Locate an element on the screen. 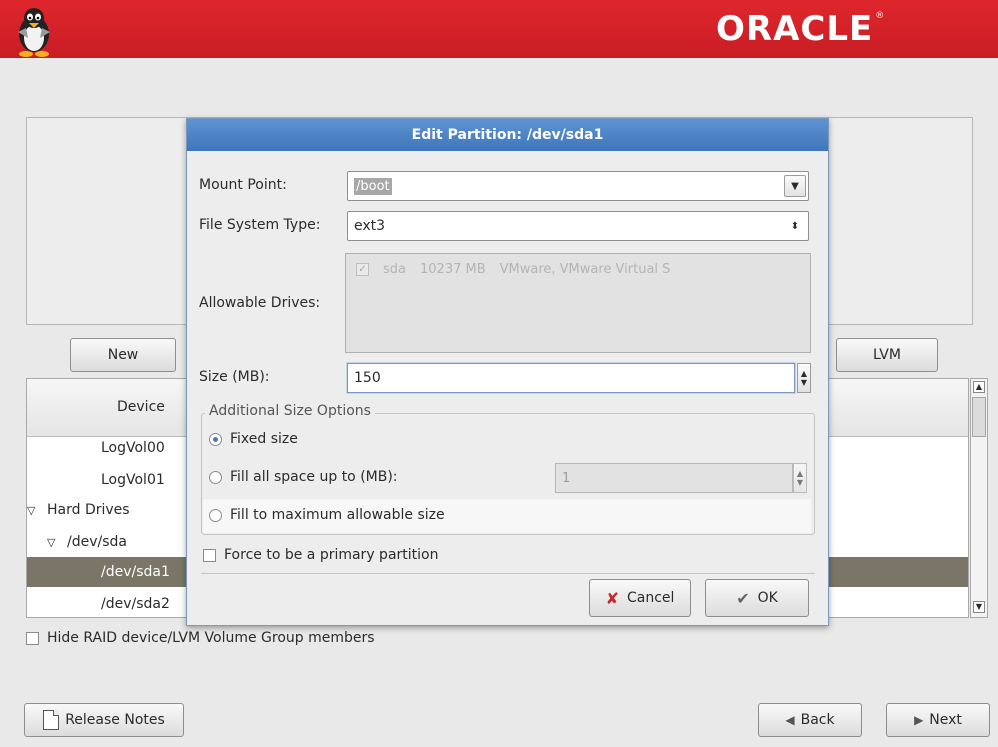  scroll-up-arrow-icon: ▲ is located at coordinates (979, 387).